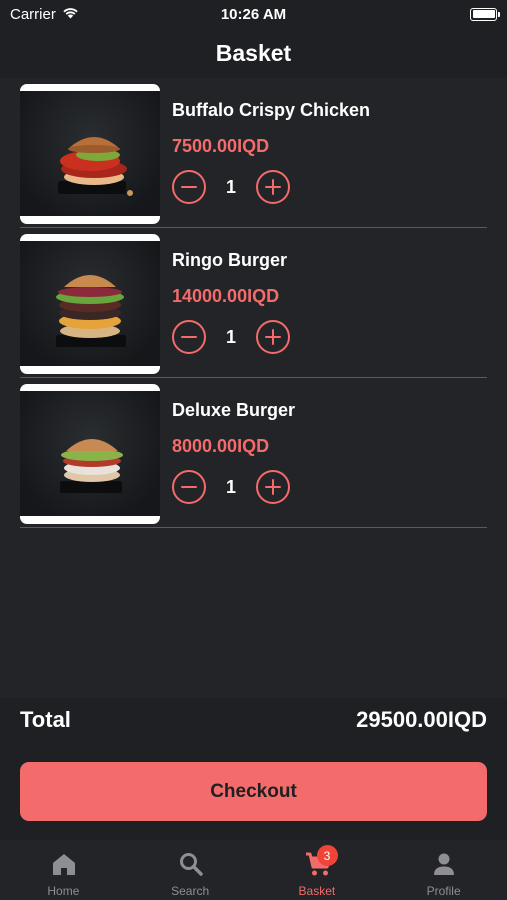 This screenshot has height=900, width=507. What do you see at coordinates (253, 720) in the screenshot?
I see `total-row: Total 29500.00IQD` at bounding box center [253, 720].